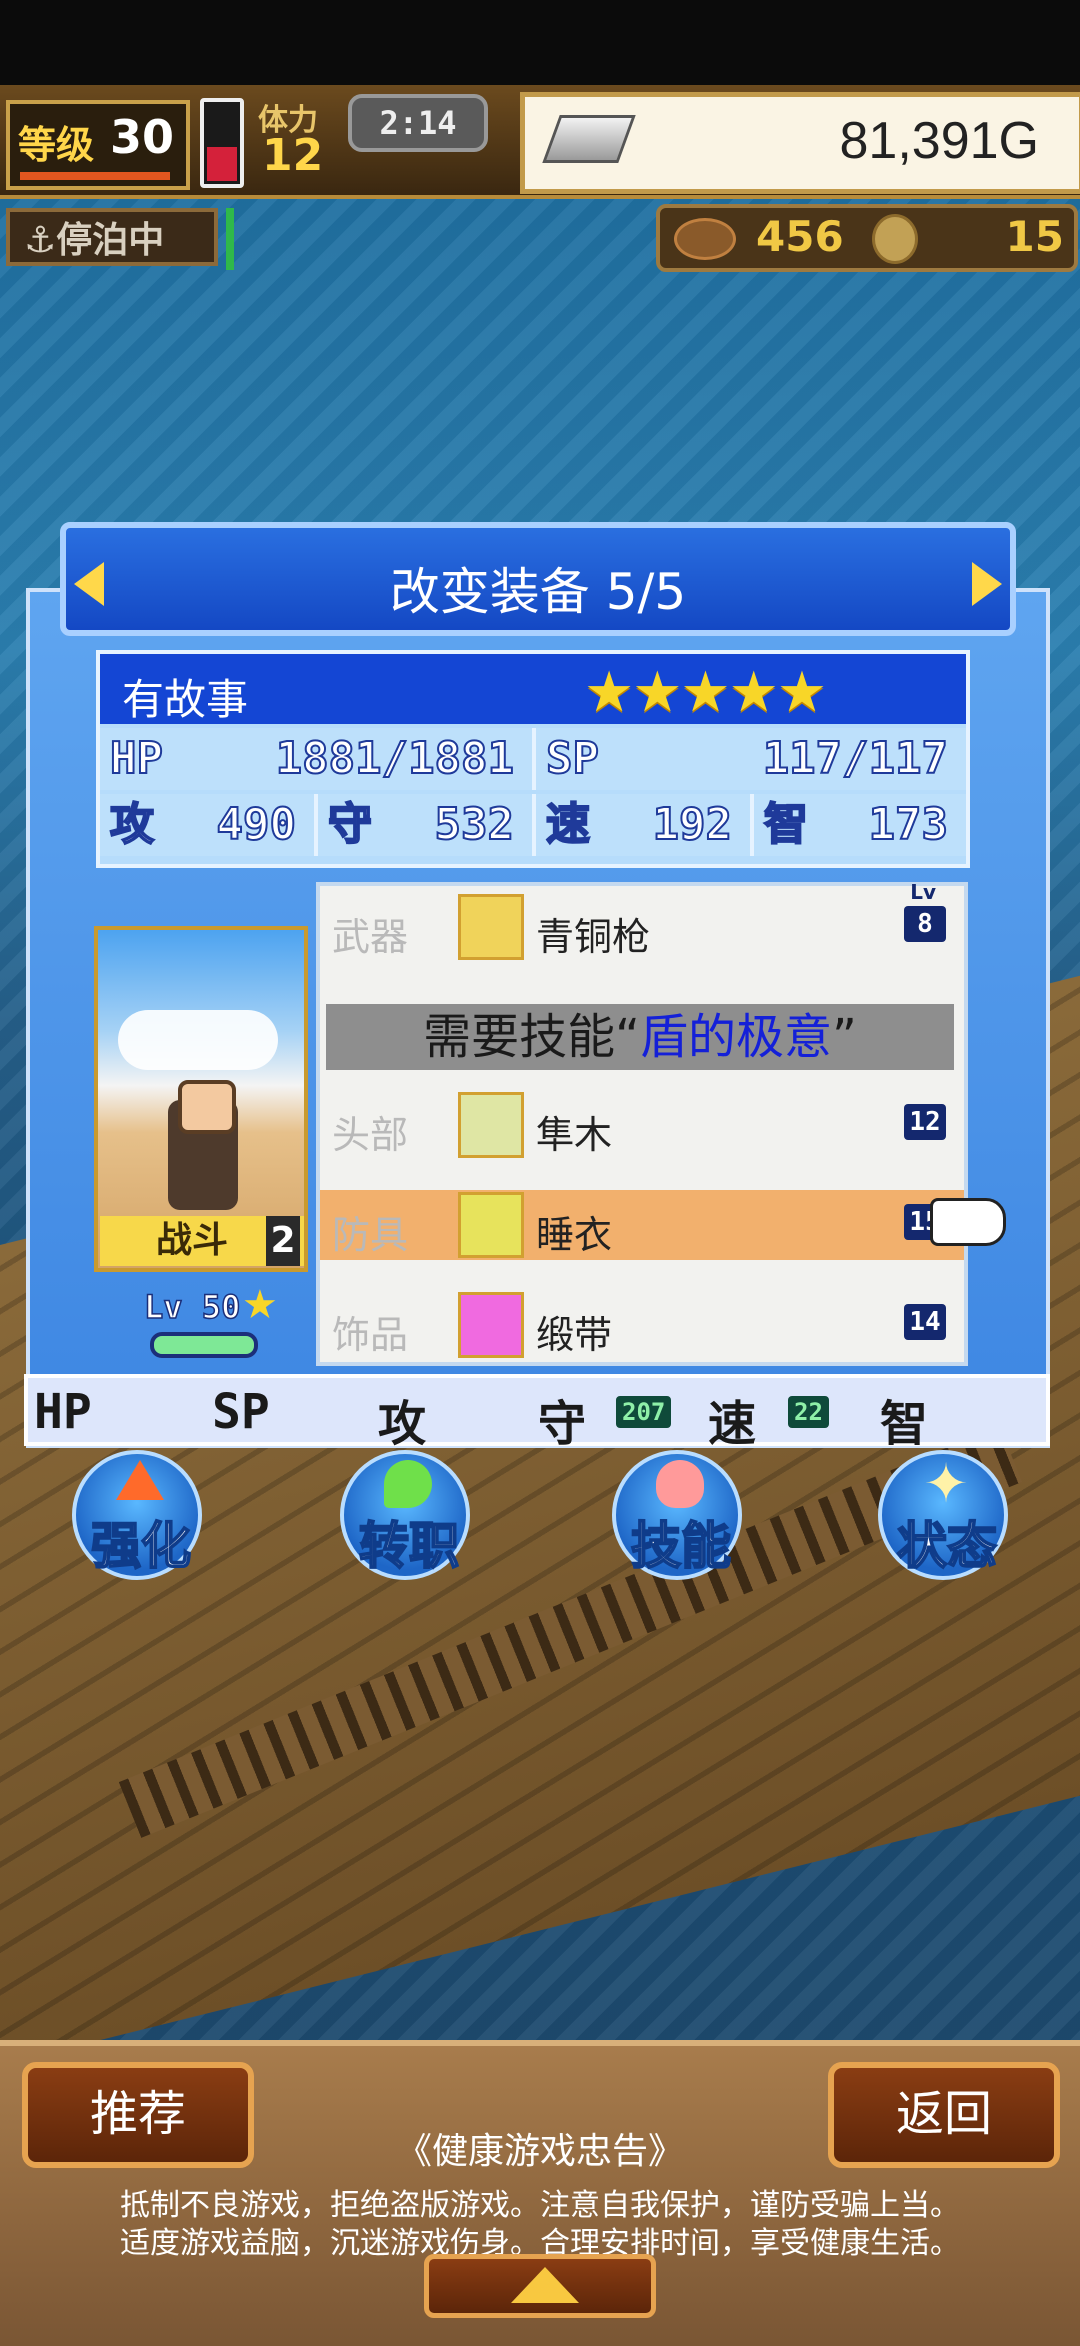 This screenshot has width=1080, height=2346. Describe the element at coordinates (681, 1546) in the screenshot. I see `skill-label: 技能` at that location.